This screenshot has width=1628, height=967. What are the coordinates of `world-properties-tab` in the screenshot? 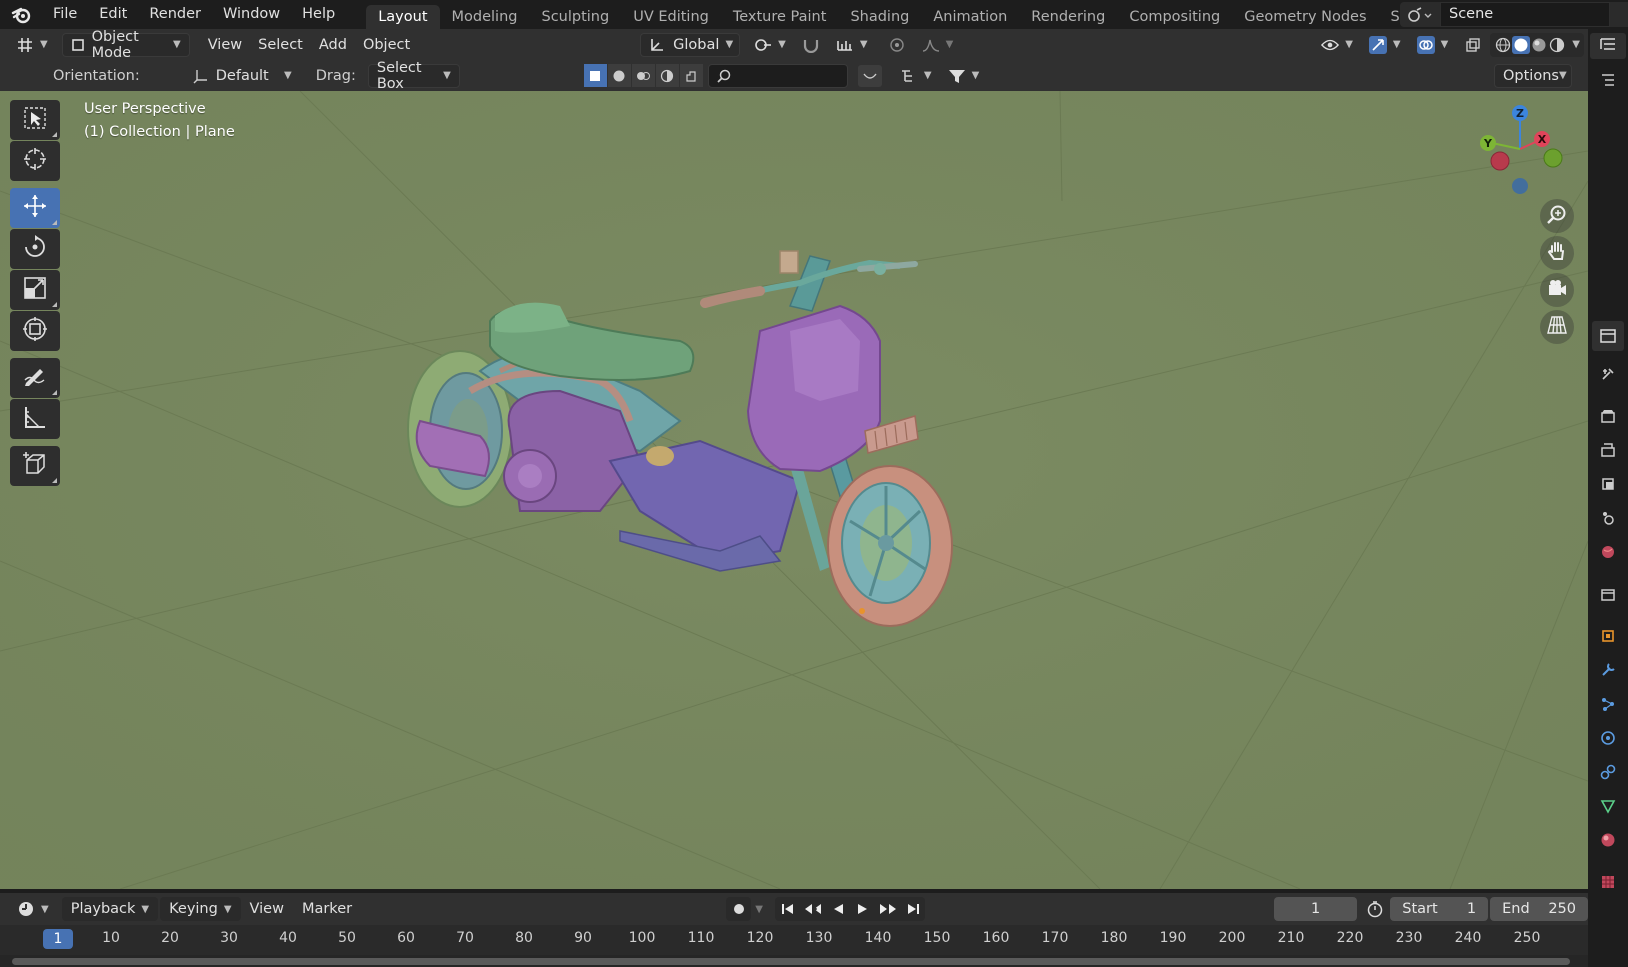 It's located at (1608, 552).